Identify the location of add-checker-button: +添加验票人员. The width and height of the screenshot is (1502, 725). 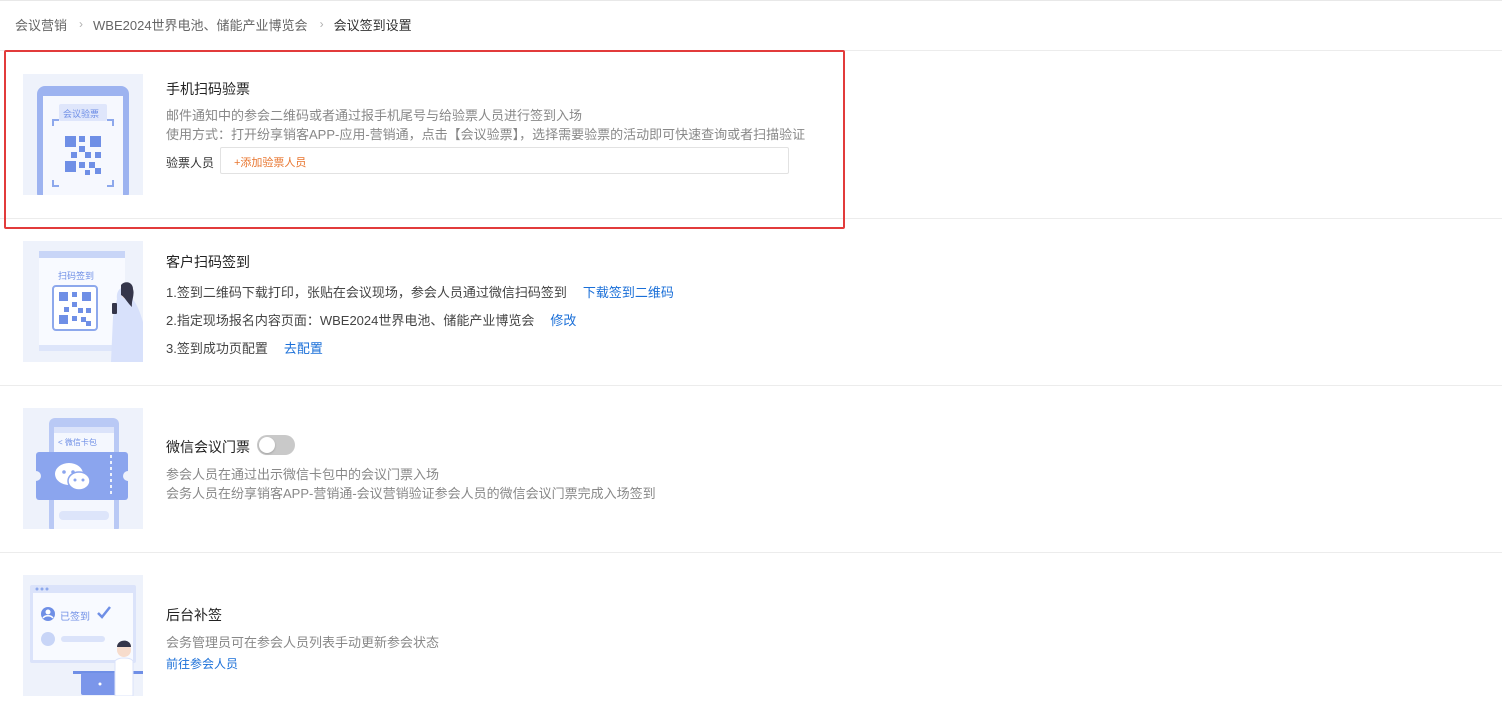
(270, 162).